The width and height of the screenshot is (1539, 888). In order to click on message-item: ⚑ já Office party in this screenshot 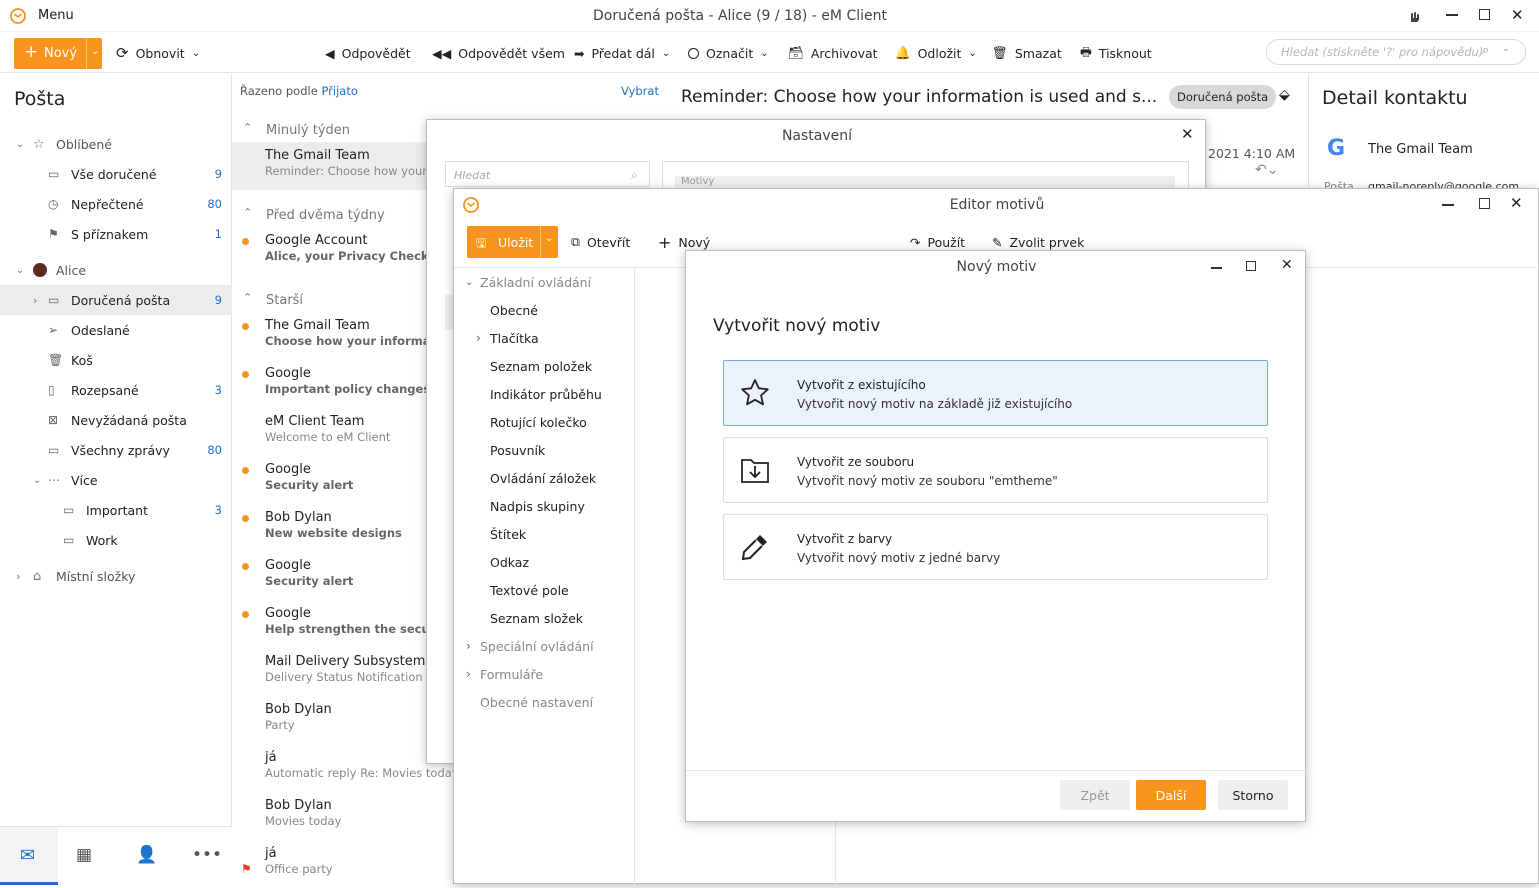, I will do `click(337, 864)`.